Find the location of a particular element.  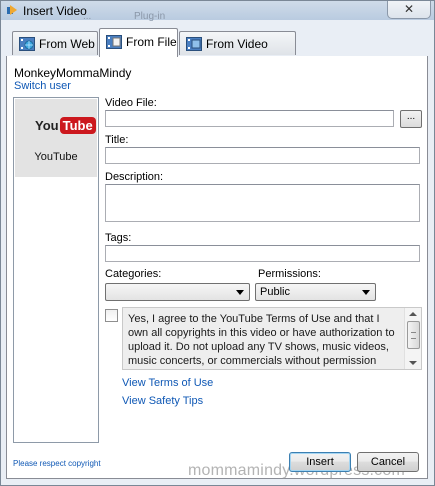

switch-user-link: Switch user is located at coordinates (42, 86).